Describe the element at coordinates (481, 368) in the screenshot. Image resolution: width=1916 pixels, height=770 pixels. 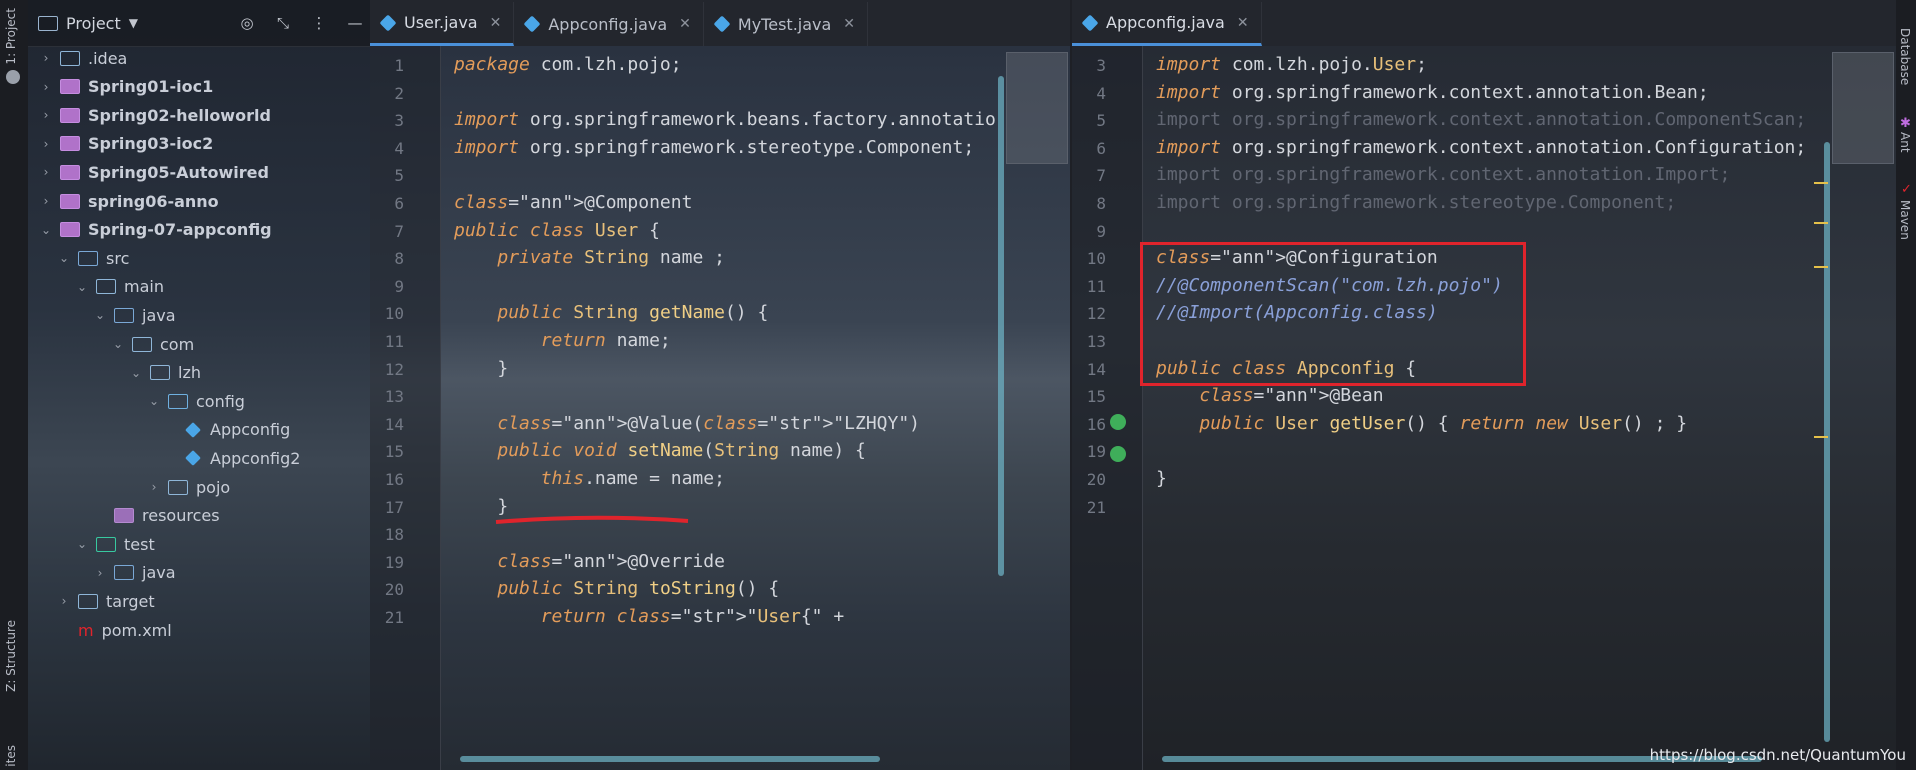
I see `code-line: }` at that location.